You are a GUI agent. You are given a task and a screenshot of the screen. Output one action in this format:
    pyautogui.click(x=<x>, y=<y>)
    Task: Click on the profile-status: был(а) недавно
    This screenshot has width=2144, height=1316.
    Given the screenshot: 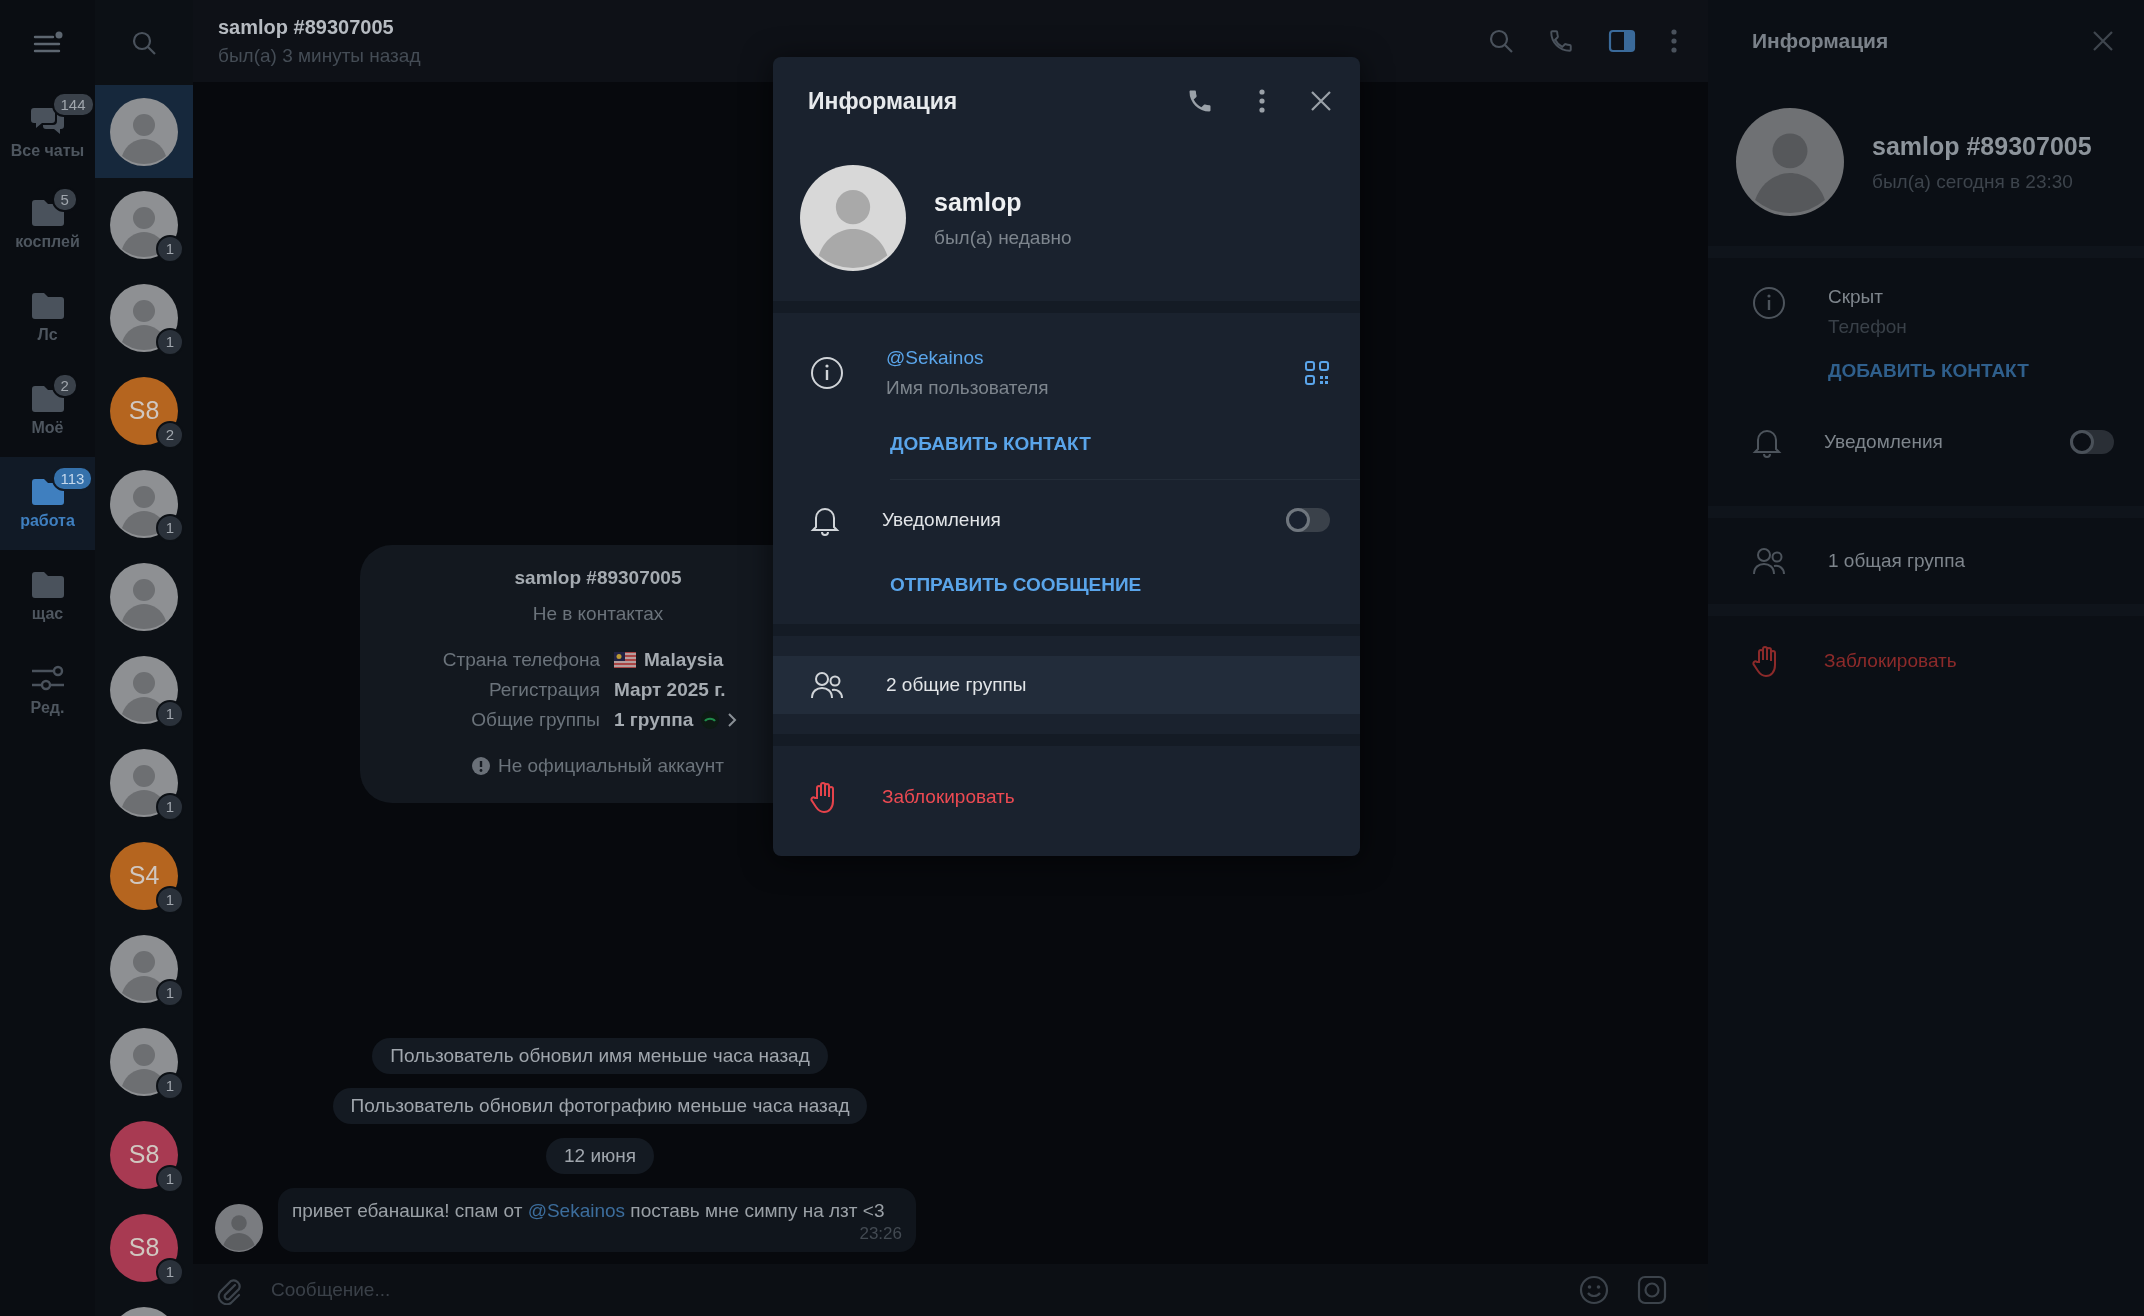 What is the action you would take?
    pyautogui.click(x=1003, y=237)
    